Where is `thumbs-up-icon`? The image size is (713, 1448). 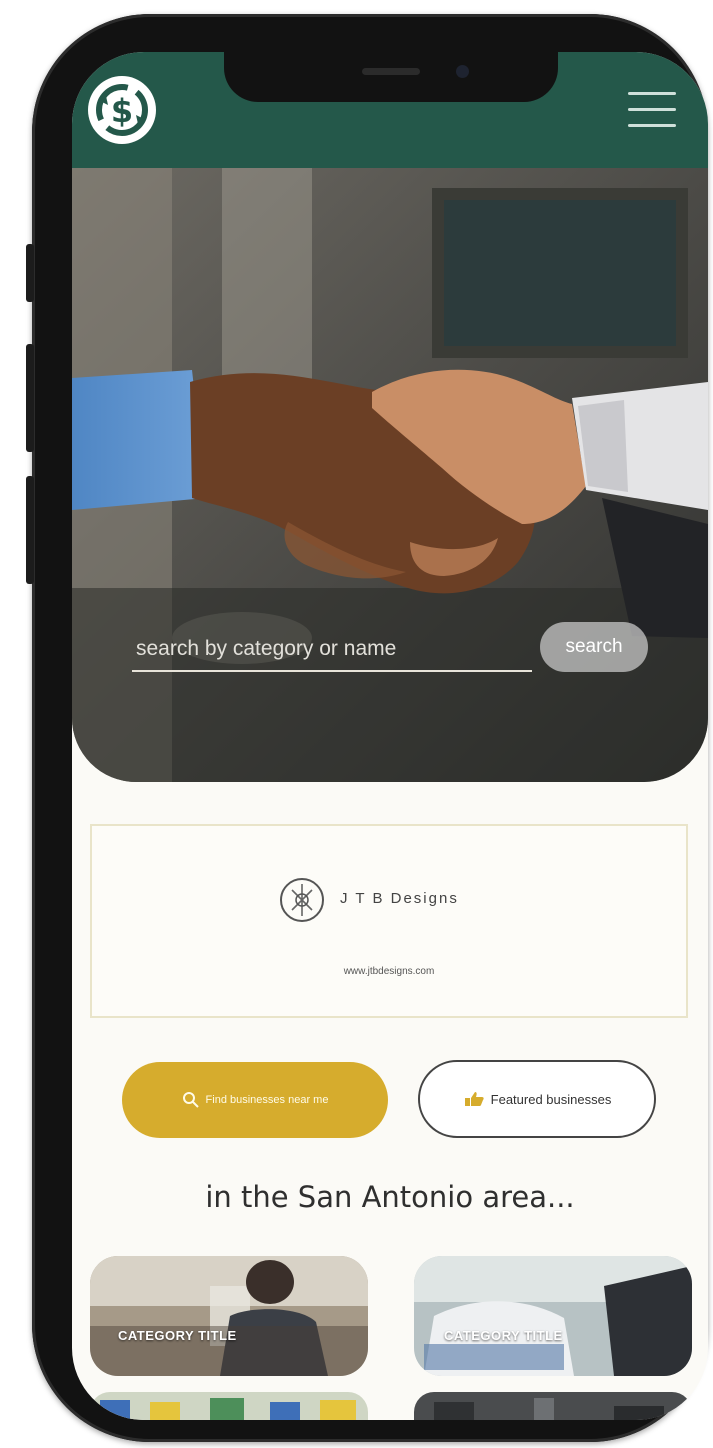
thumbs-up-icon is located at coordinates (474, 1099).